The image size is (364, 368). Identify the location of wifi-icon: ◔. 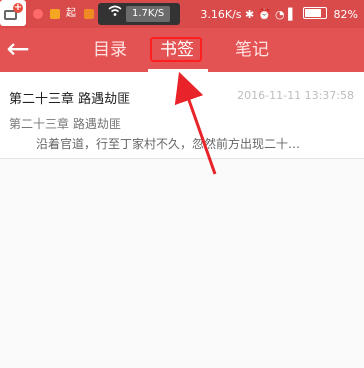
(279, 14).